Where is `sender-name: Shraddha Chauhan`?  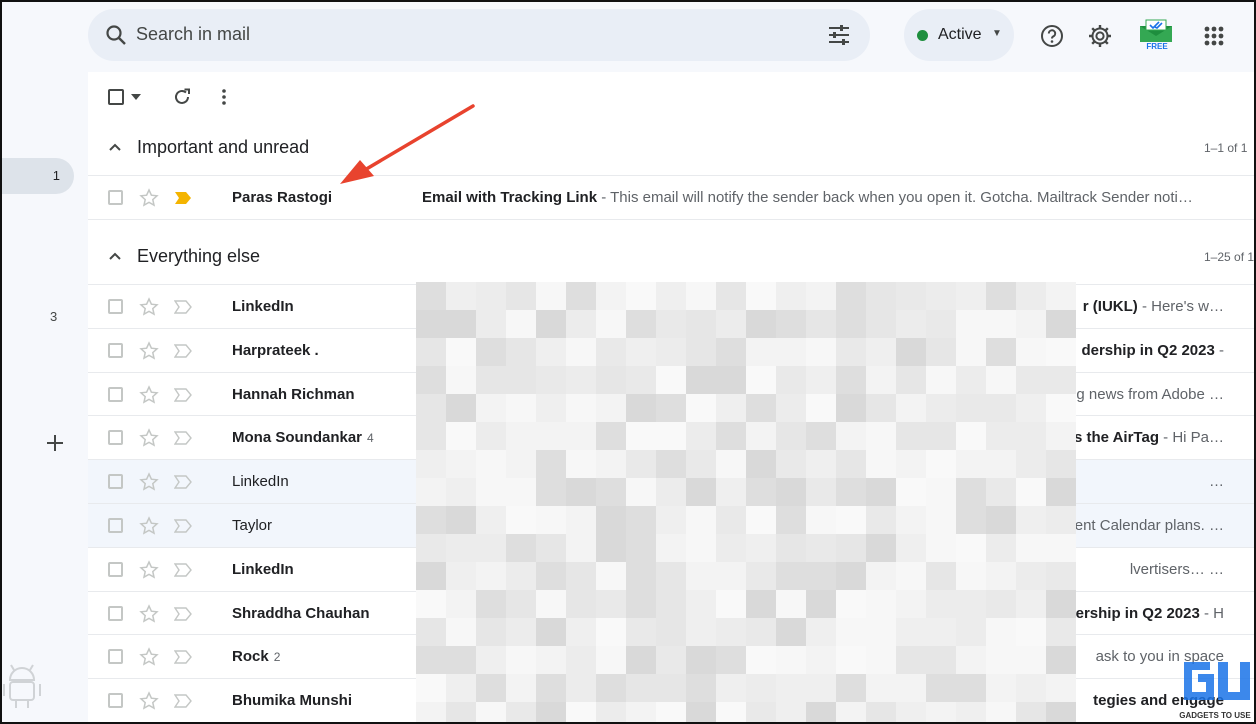
sender-name: Shraddha Chauhan is located at coordinates (301, 613).